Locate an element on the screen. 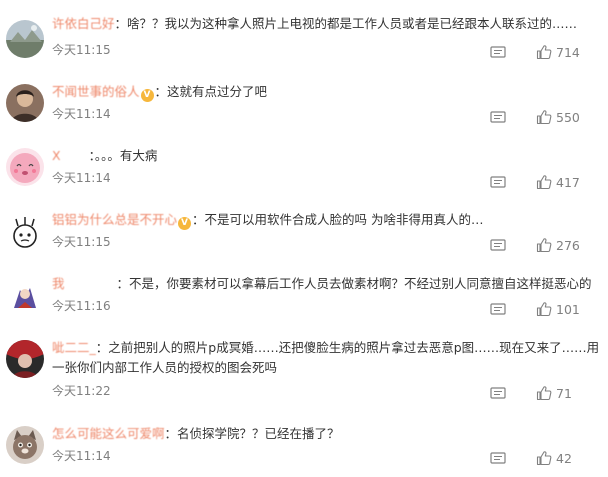 This screenshot has height=477, width=608. like-count: 101 is located at coordinates (568, 309).